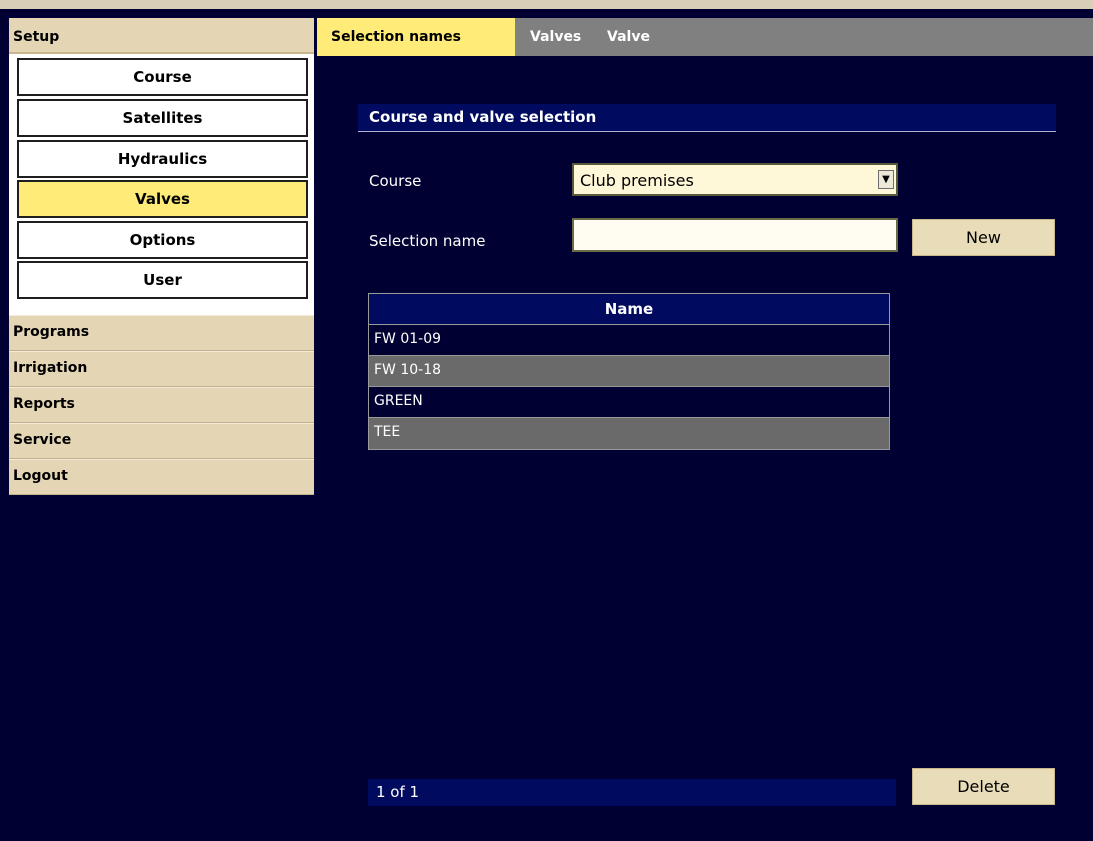  Describe the element at coordinates (629, 340) in the screenshot. I see `table-row: FW 01-09` at that location.